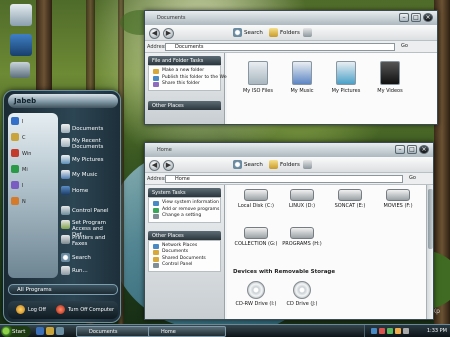  I want to click on start-item-documents: Documents, so click(87, 129).